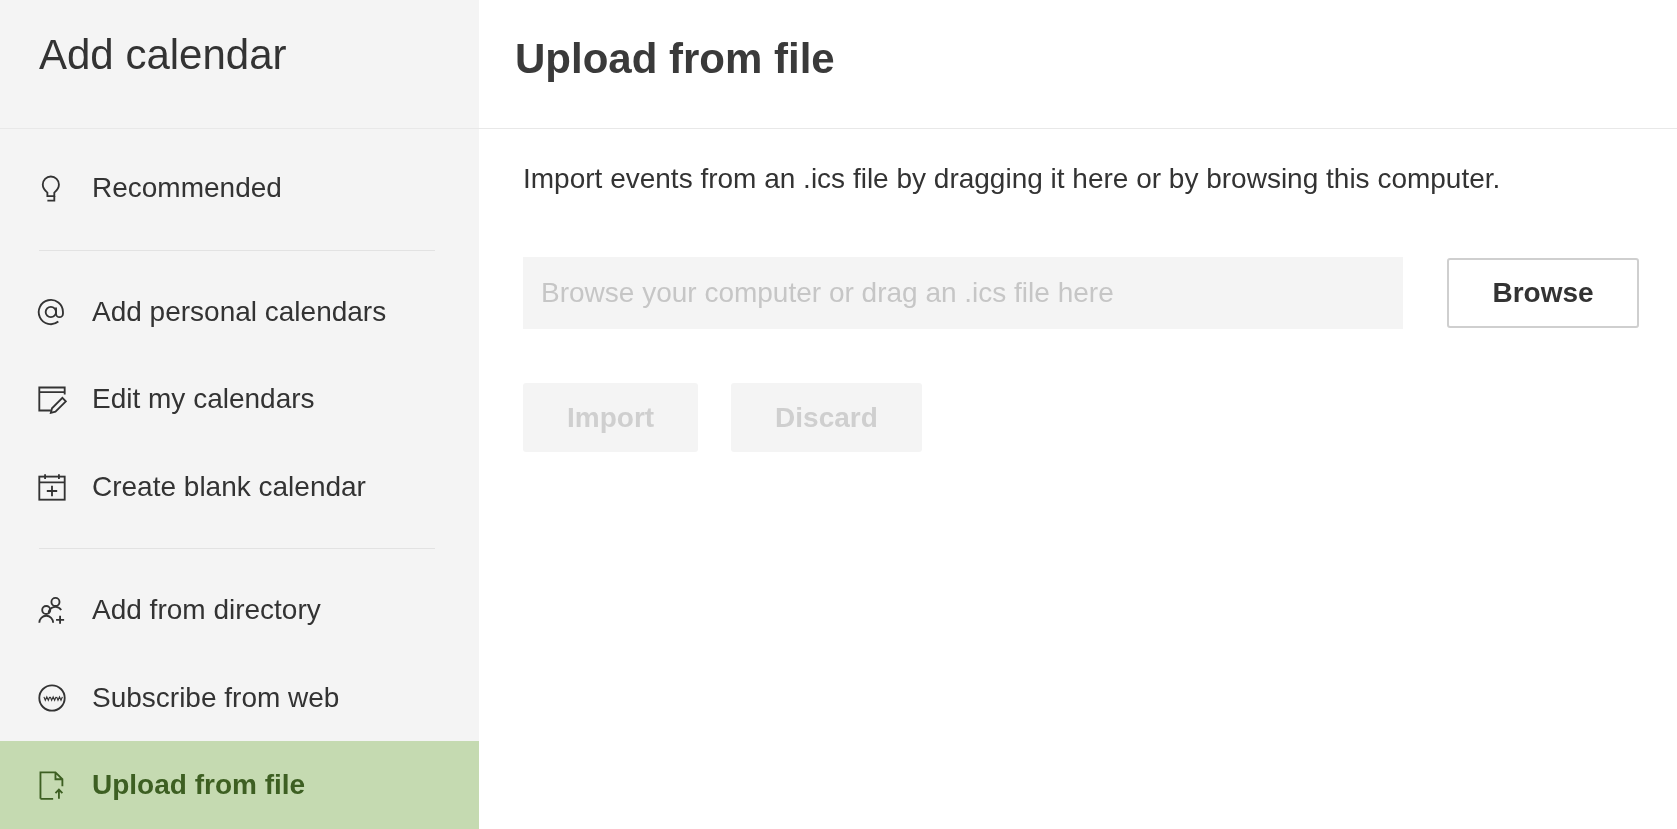 The height and width of the screenshot is (829, 1677). What do you see at coordinates (52, 399) in the screenshot?
I see `edit-calendar-icon` at bounding box center [52, 399].